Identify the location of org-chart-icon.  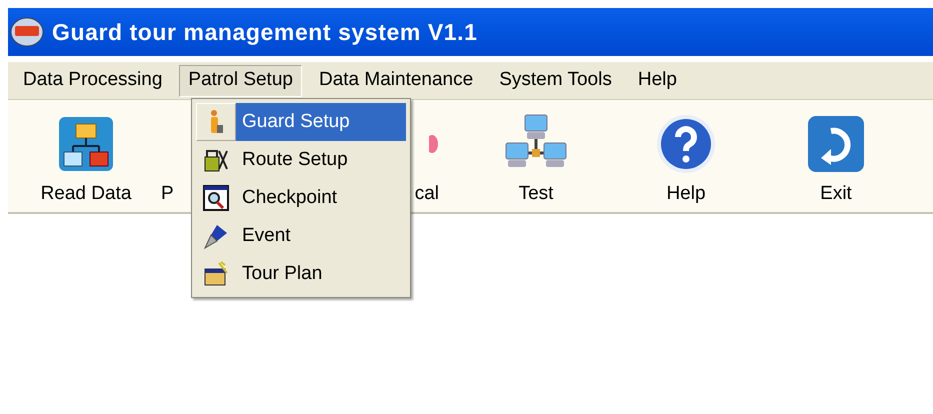
(86, 144).